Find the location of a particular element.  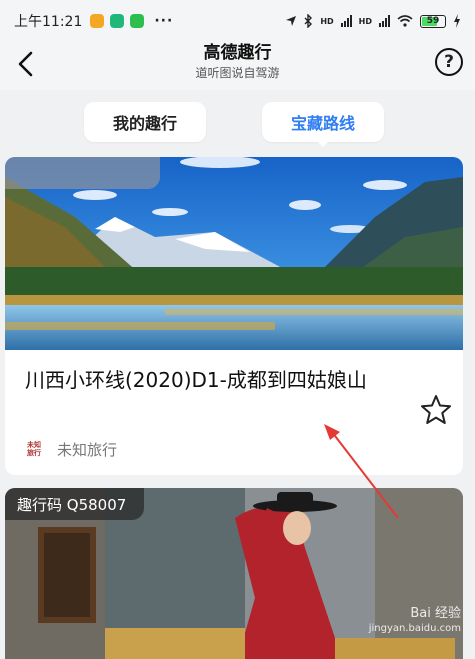

status-indicators: HD HD 59 is located at coordinates (373, 21).